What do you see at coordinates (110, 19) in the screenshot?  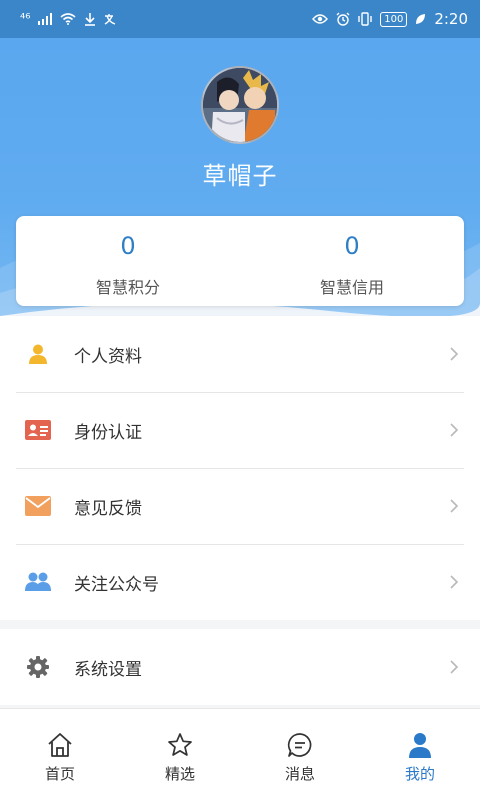 I see `translate-icon` at bounding box center [110, 19].